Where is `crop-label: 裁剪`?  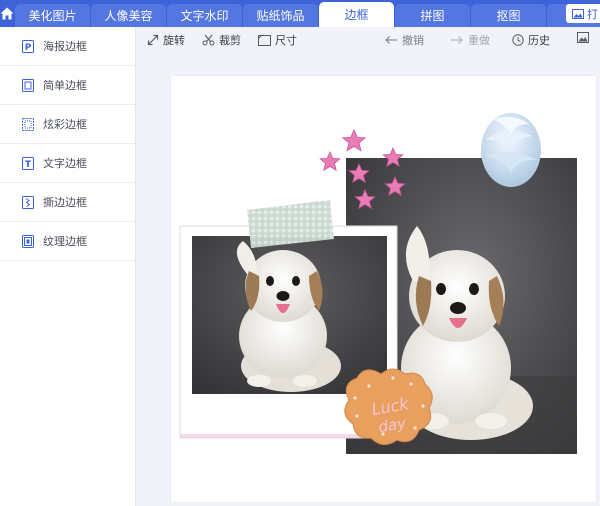 crop-label: 裁剪 is located at coordinates (230, 40).